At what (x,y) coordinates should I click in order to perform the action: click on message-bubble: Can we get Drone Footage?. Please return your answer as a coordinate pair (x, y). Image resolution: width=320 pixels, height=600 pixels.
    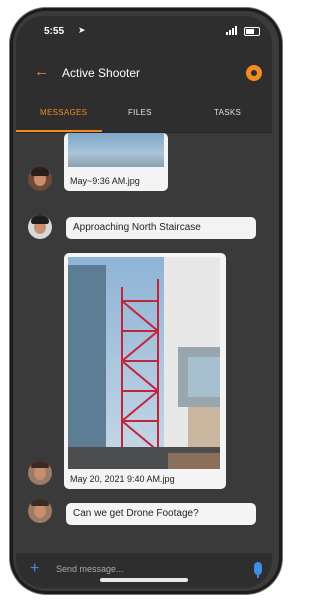
    Looking at the image, I should click on (161, 514).